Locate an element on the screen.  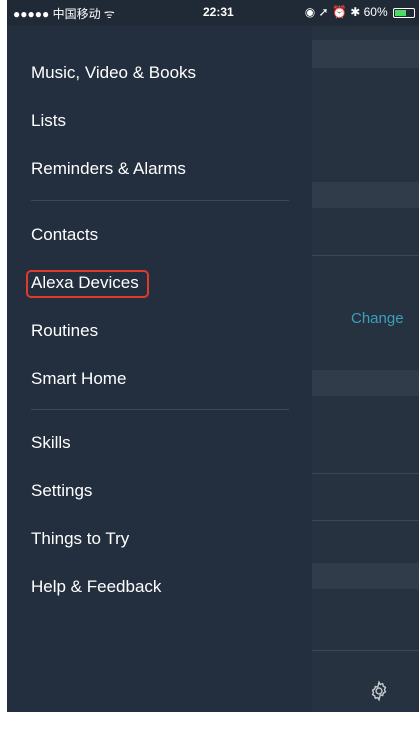
battery-icon is located at coordinates (404, 12).